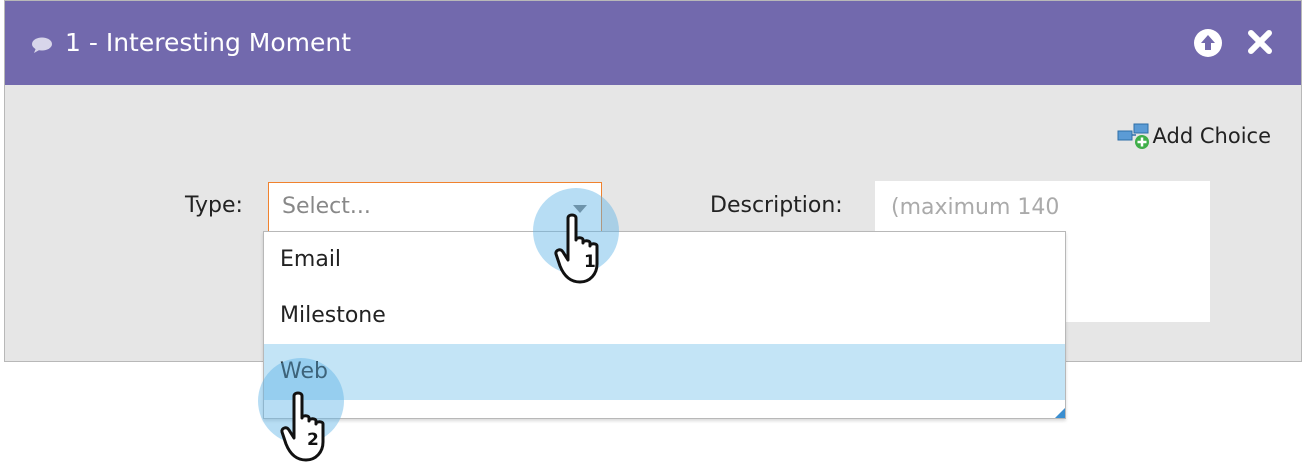  Describe the element at coordinates (664, 372) in the screenshot. I see `dropdown-option-web: Web` at that location.